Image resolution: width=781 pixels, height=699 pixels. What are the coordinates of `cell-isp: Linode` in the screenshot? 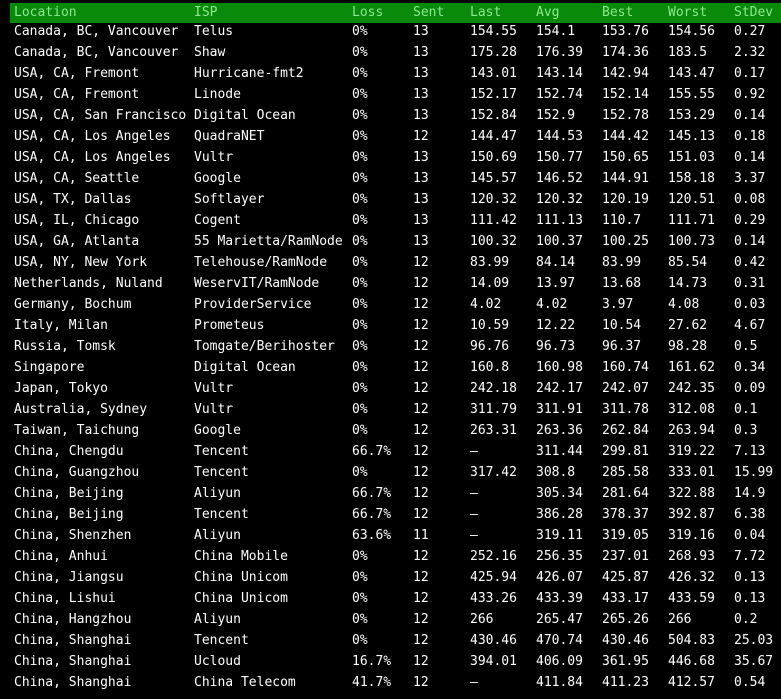 It's located at (217, 94).